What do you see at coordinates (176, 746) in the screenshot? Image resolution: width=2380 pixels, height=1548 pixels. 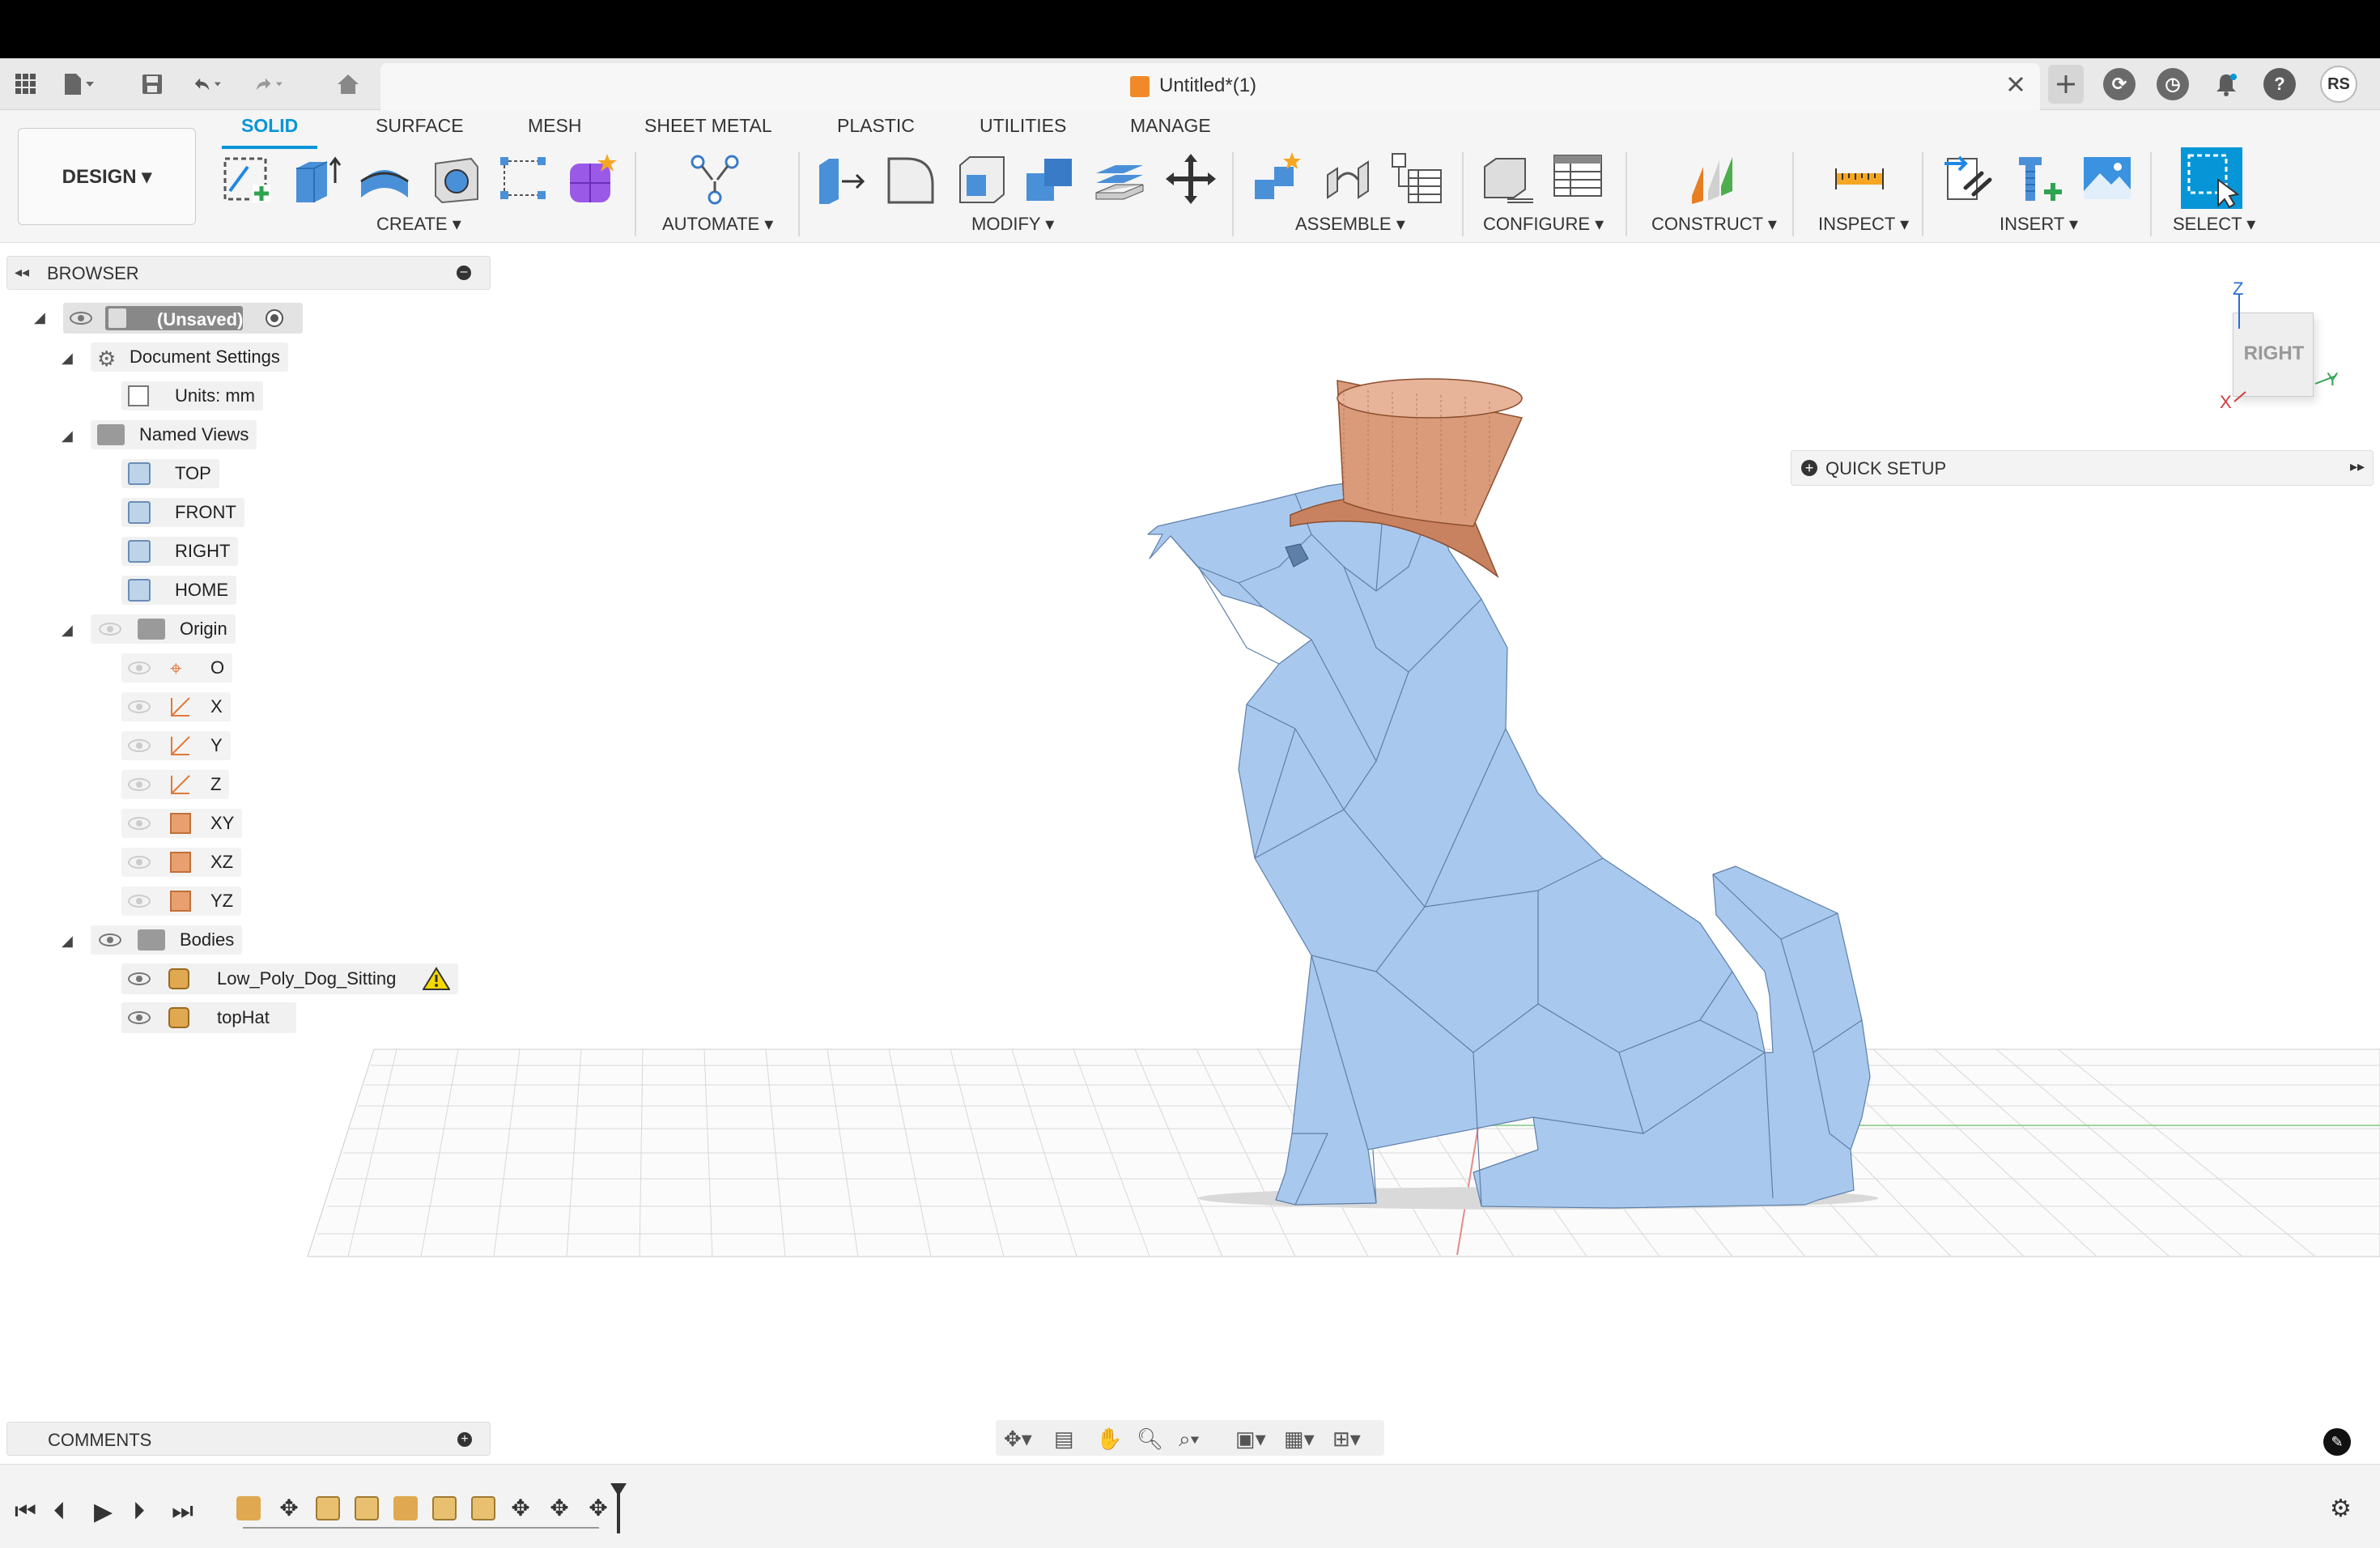 I see `origin-item-y: Y` at bounding box center [176, 746].